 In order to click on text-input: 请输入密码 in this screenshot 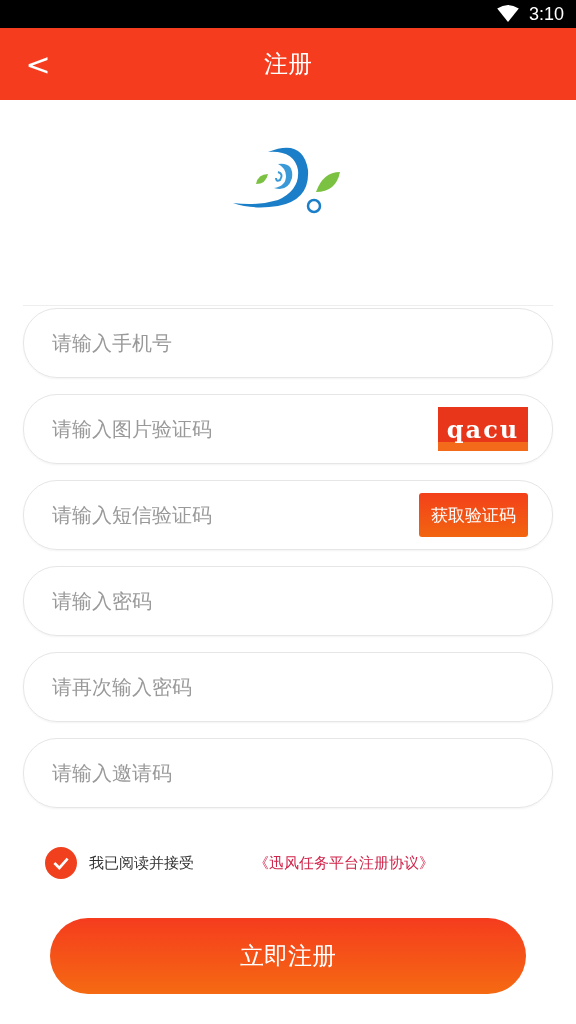, I will do `click(289, 601)`.